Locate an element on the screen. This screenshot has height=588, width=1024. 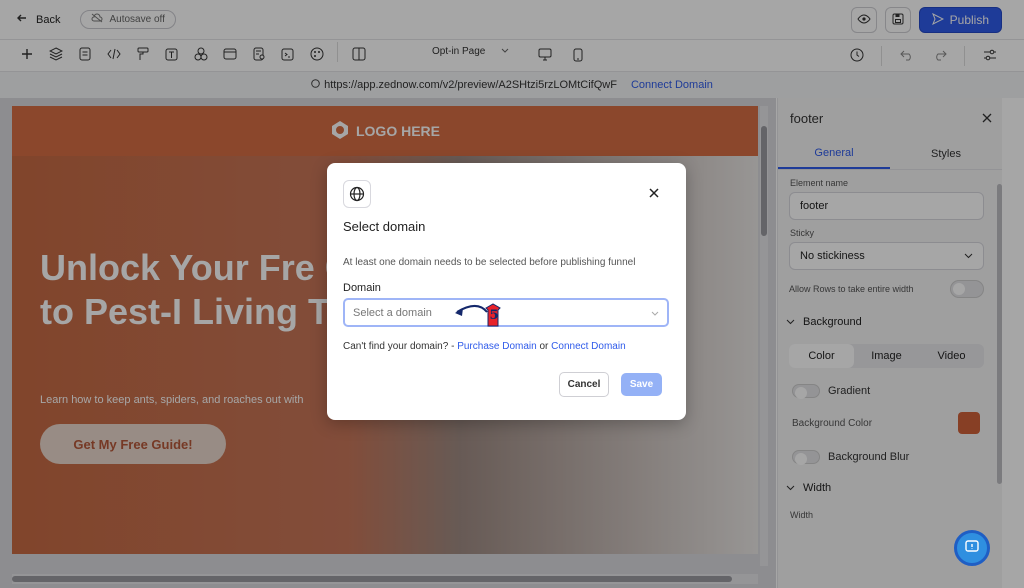
save-button: Save is located at coordinates (641, 384).